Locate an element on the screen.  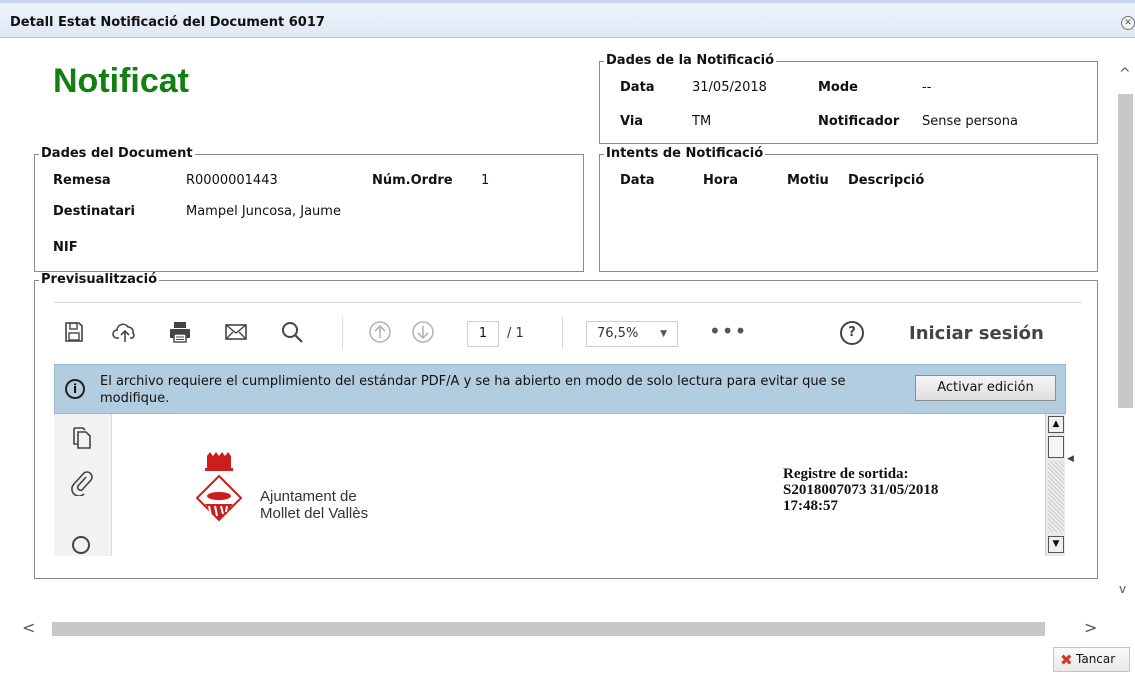
close-button: ✖ Tancar is located at coordinates (1091, 659).